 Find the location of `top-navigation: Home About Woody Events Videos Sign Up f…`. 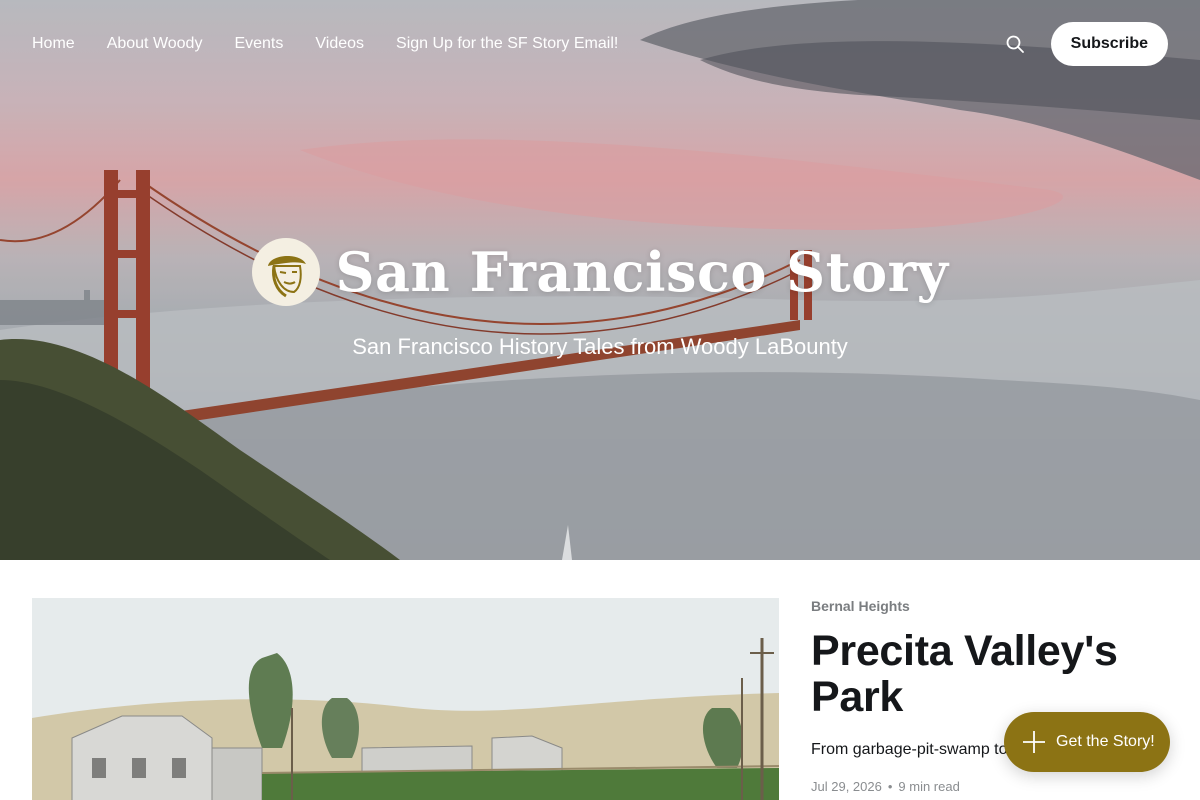

top-navigation: Home About Woody Events Videos Sign Up f… is located at coordinates (600, 44).